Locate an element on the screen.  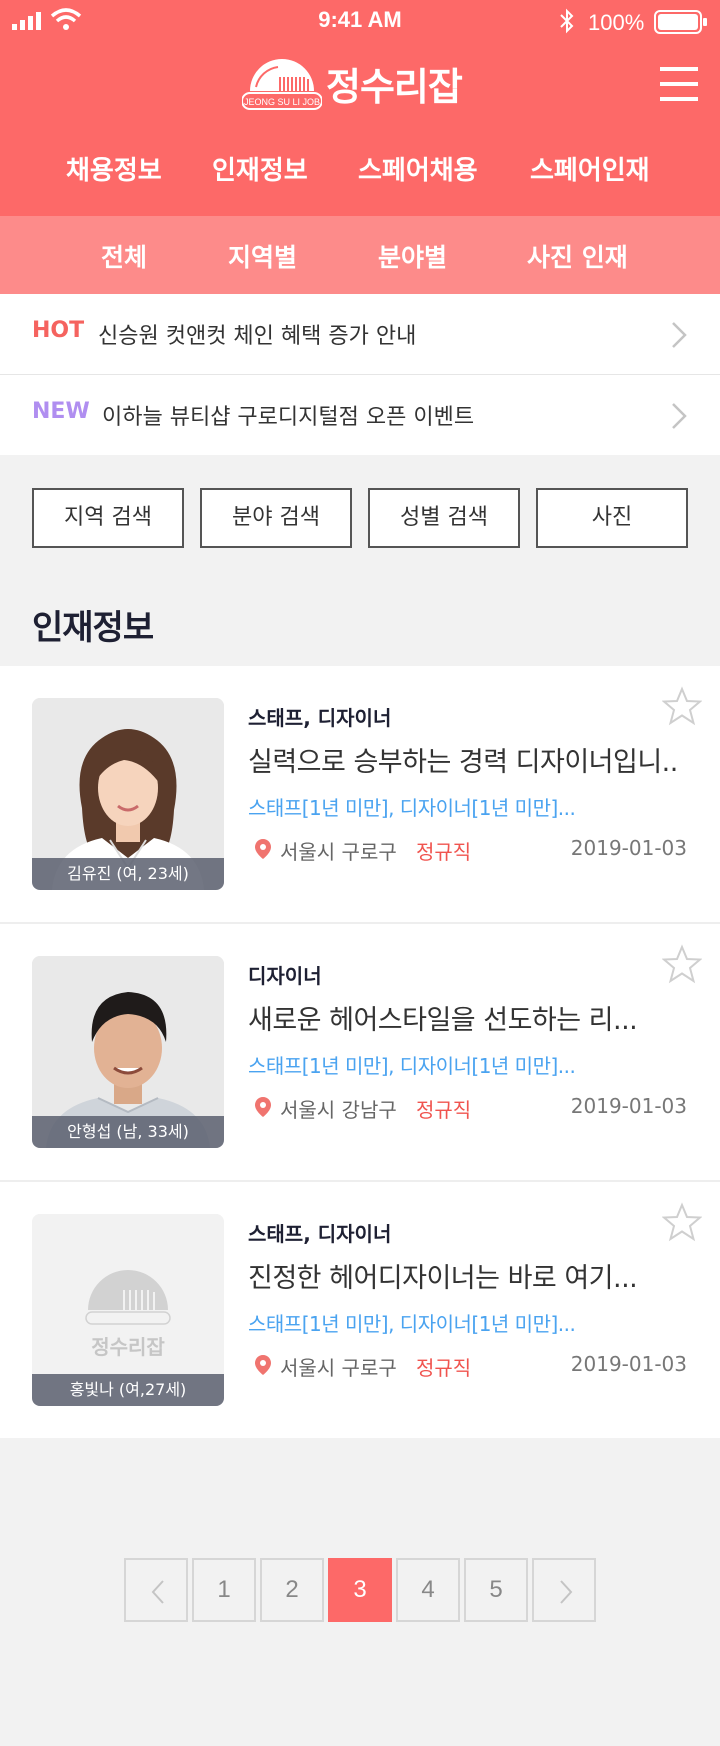
page-button: 4 is located at coordinates (428, 1590).